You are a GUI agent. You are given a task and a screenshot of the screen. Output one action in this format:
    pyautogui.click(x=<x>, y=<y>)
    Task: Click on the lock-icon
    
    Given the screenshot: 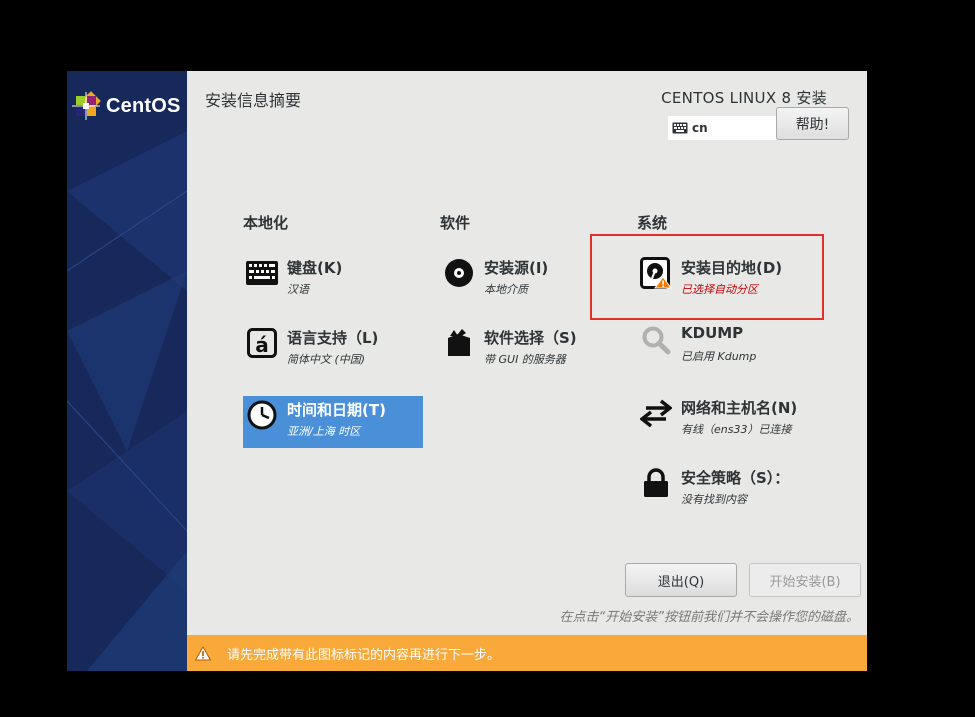 What is the action you would take?
    pyautogui.click(x=656, y=483)
    